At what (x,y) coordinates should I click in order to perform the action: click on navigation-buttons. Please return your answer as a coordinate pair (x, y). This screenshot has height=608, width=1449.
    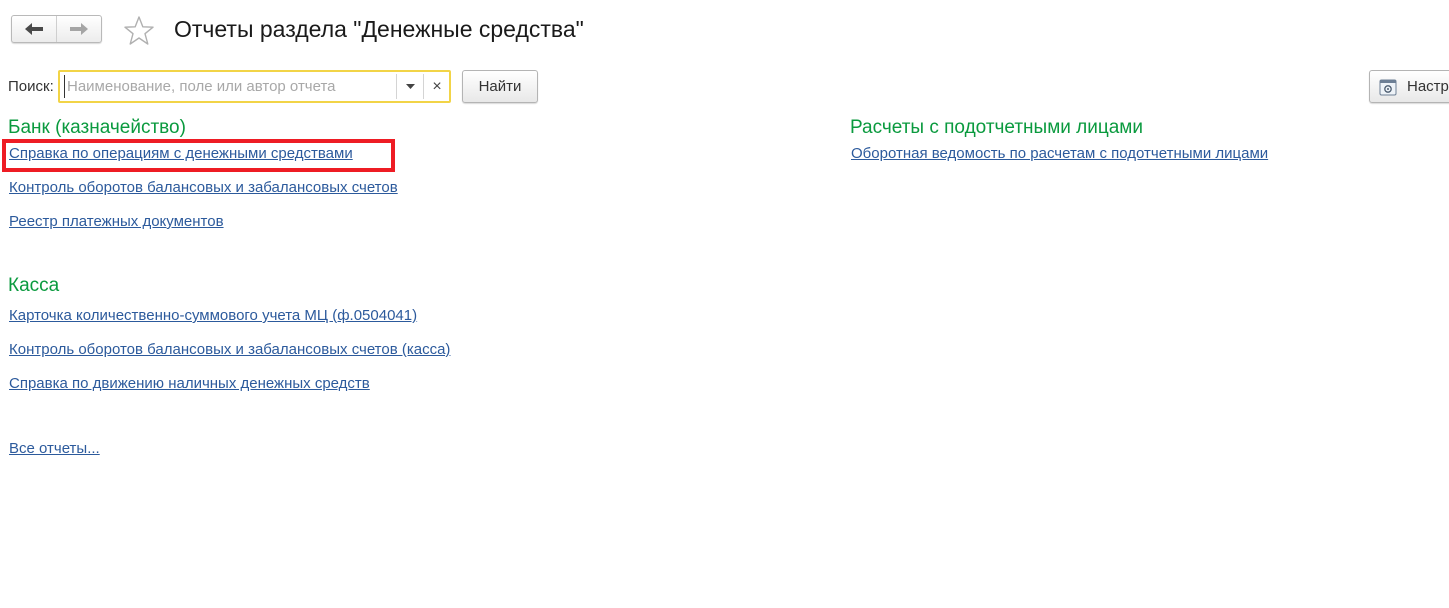
    Looking at the image, I should click on (56, 29).